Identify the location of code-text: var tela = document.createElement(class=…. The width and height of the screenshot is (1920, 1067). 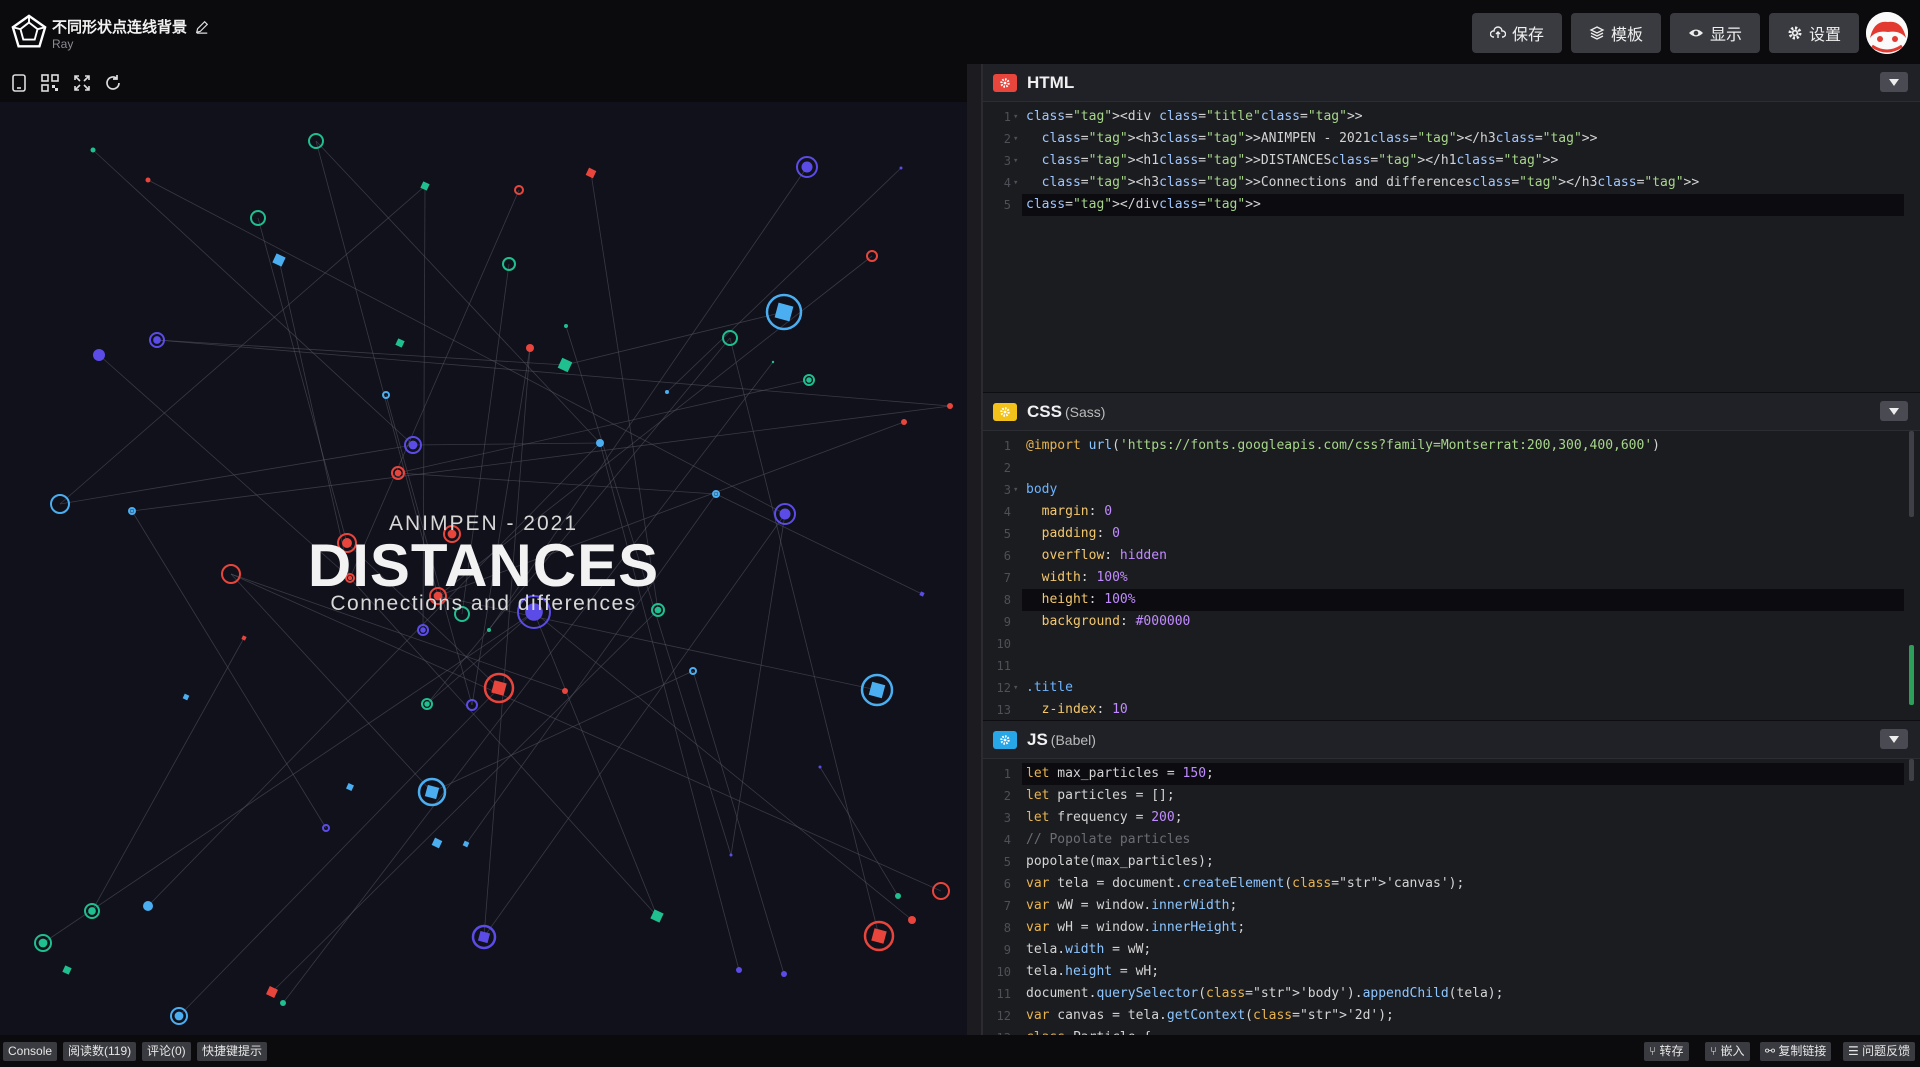
(1245, 883).